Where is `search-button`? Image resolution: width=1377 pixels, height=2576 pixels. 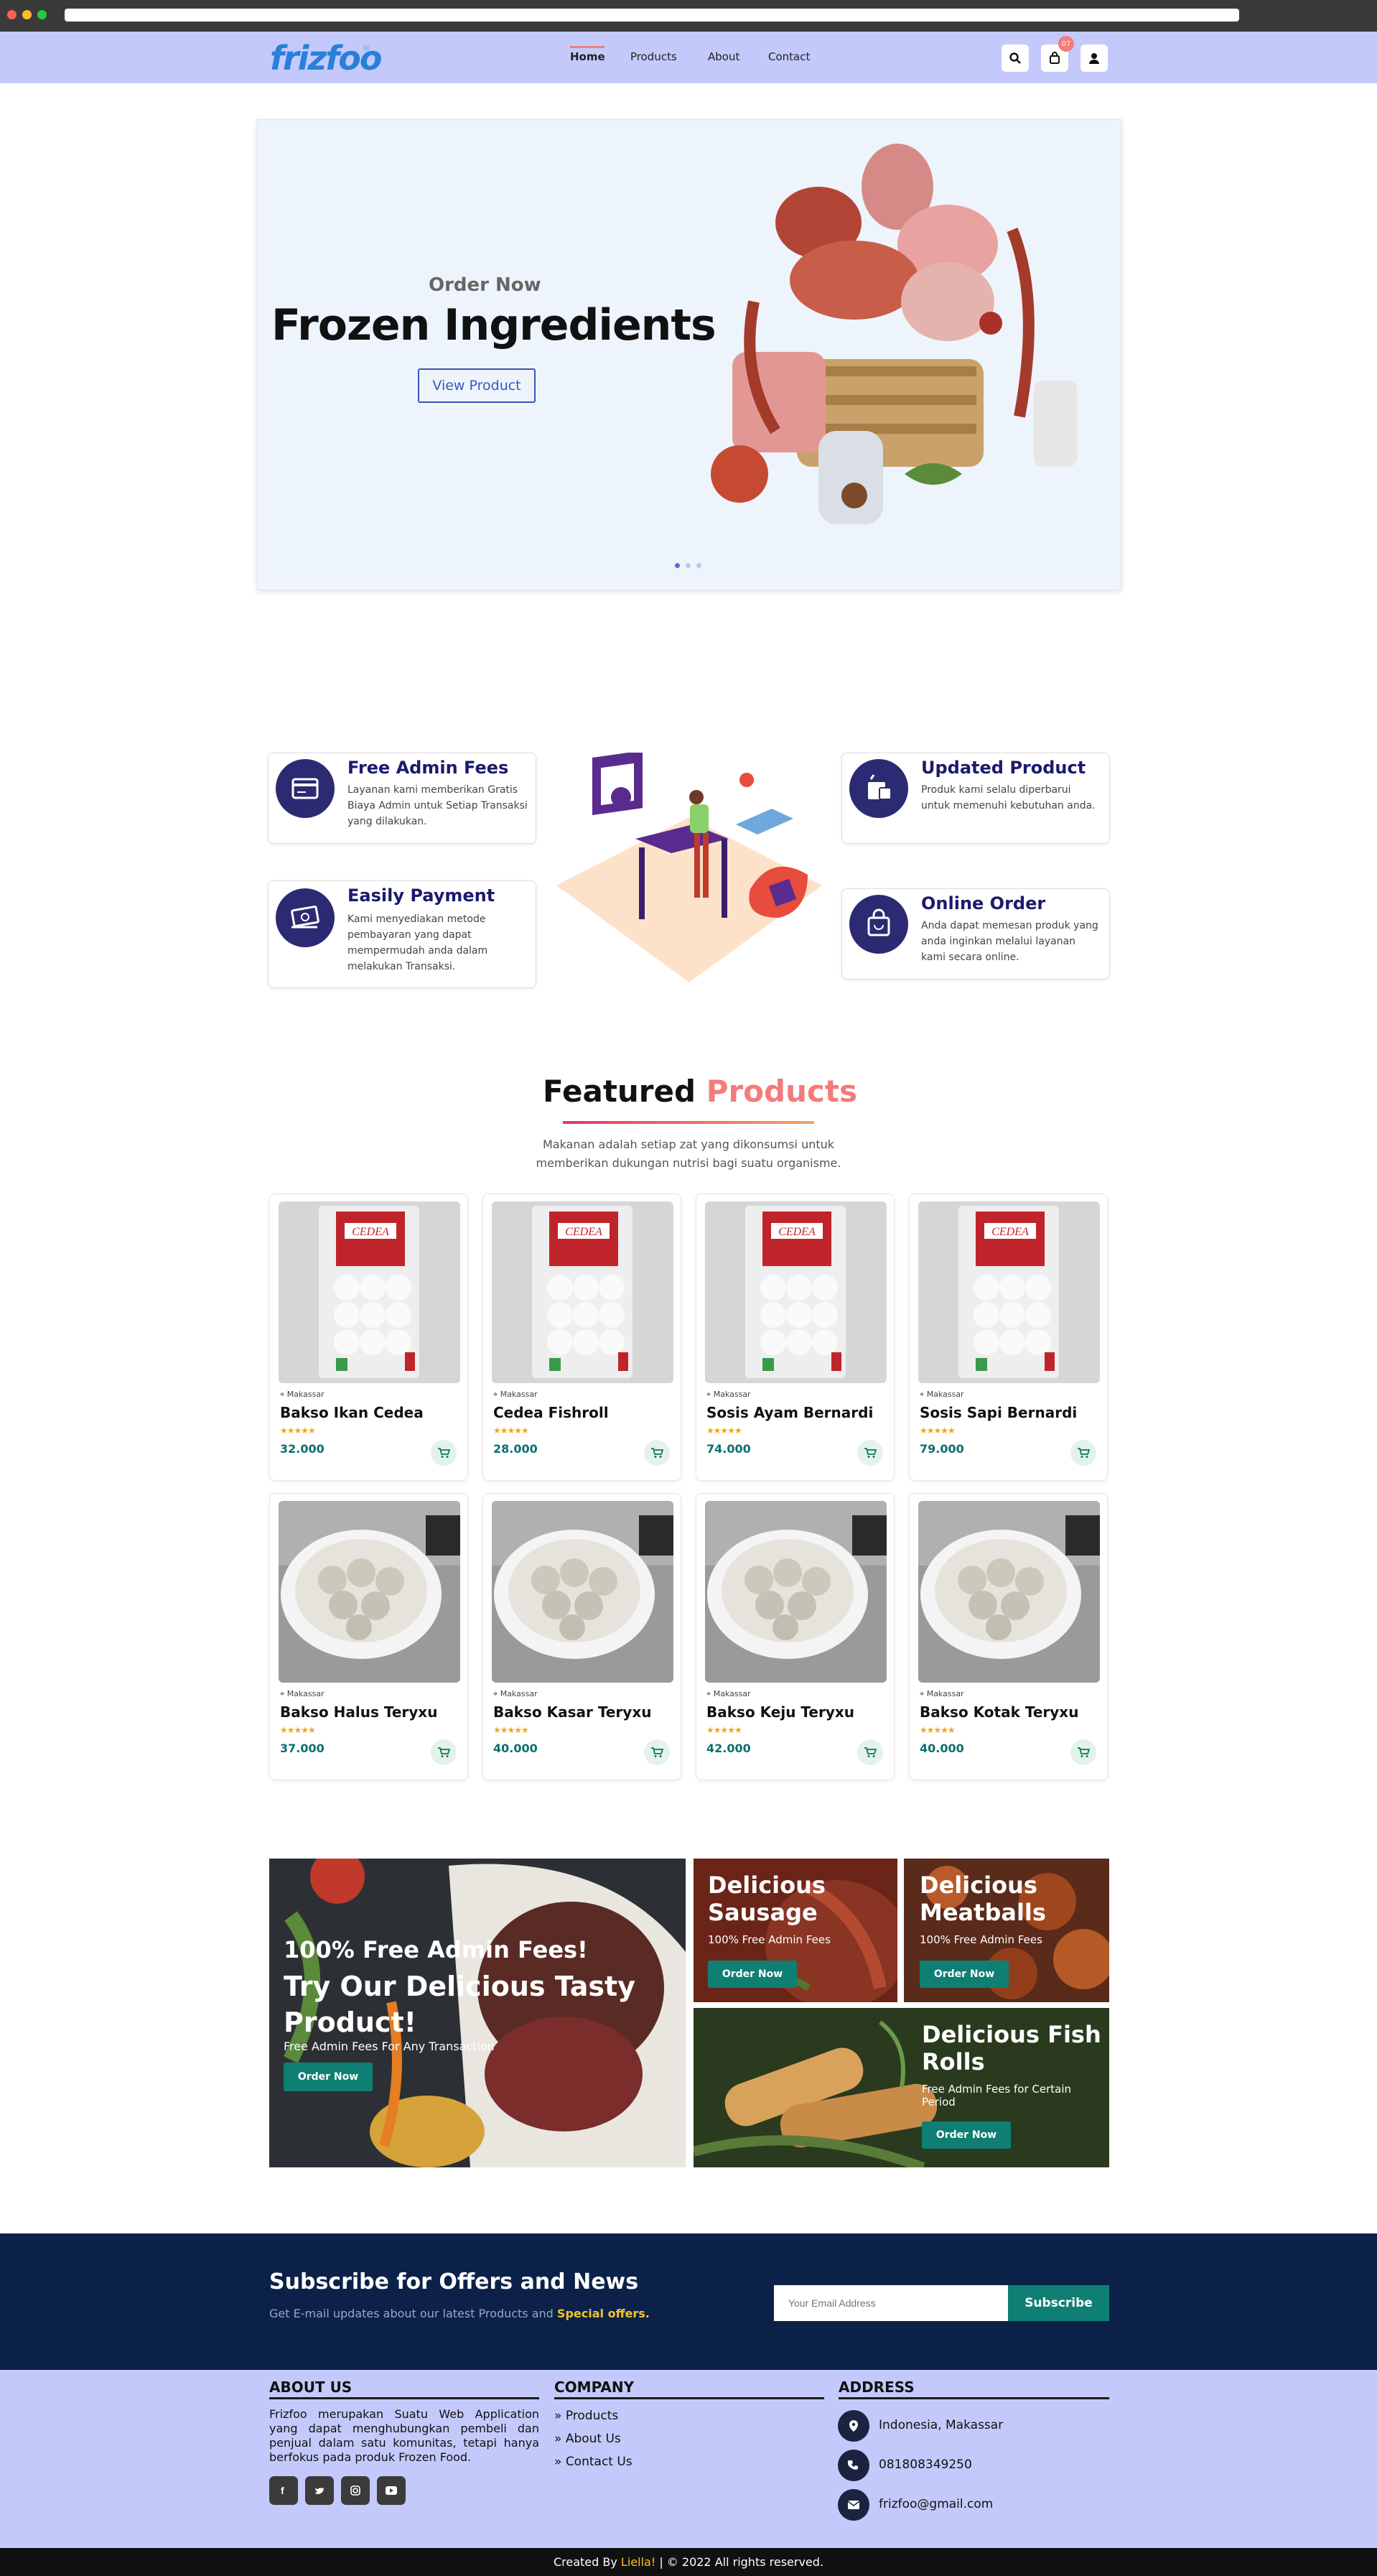
search-button is located at coordinates (1015, 58).